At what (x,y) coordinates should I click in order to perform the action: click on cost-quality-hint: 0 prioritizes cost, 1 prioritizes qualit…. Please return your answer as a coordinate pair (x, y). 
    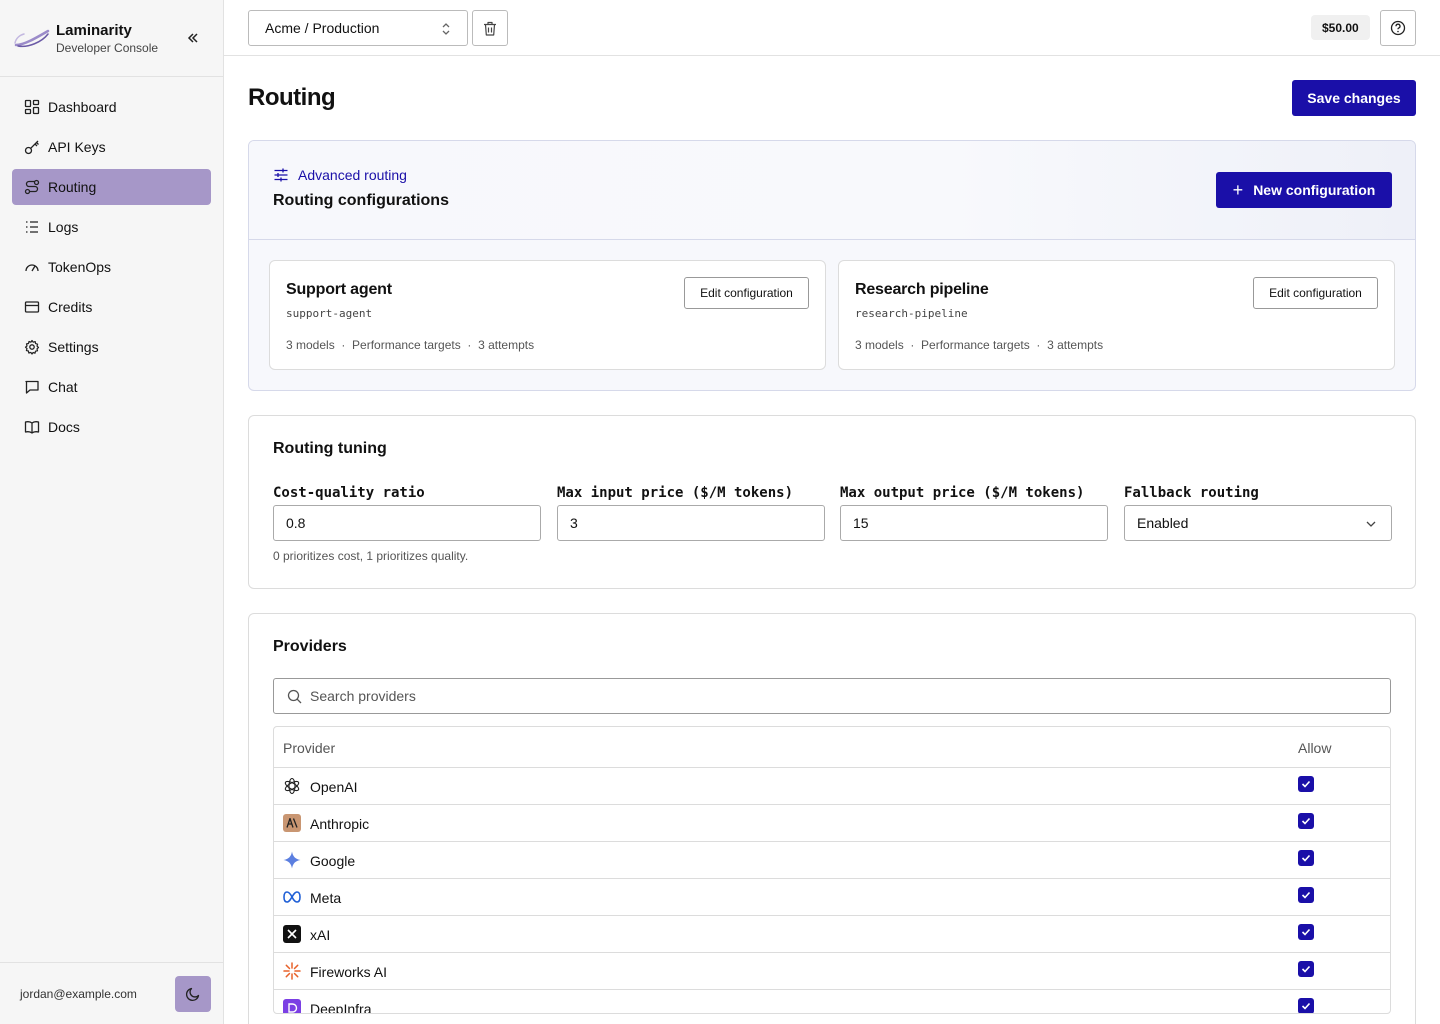
    Looking at the image, I should click on (371, 556).